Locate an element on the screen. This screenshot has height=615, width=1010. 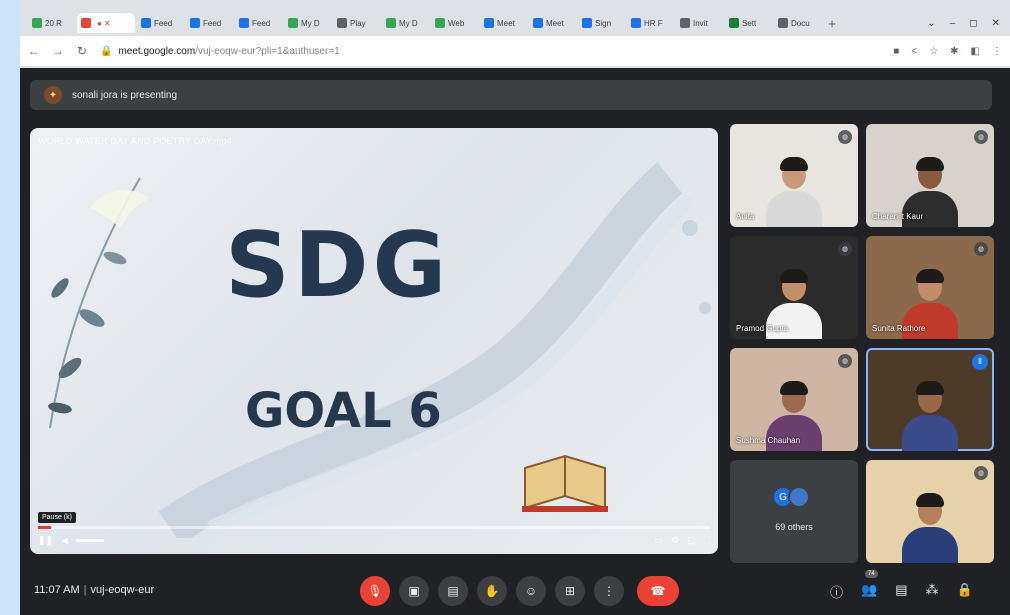
participant-tile: Charanjit Kaur ◍ is located at coordinates (930, 175).